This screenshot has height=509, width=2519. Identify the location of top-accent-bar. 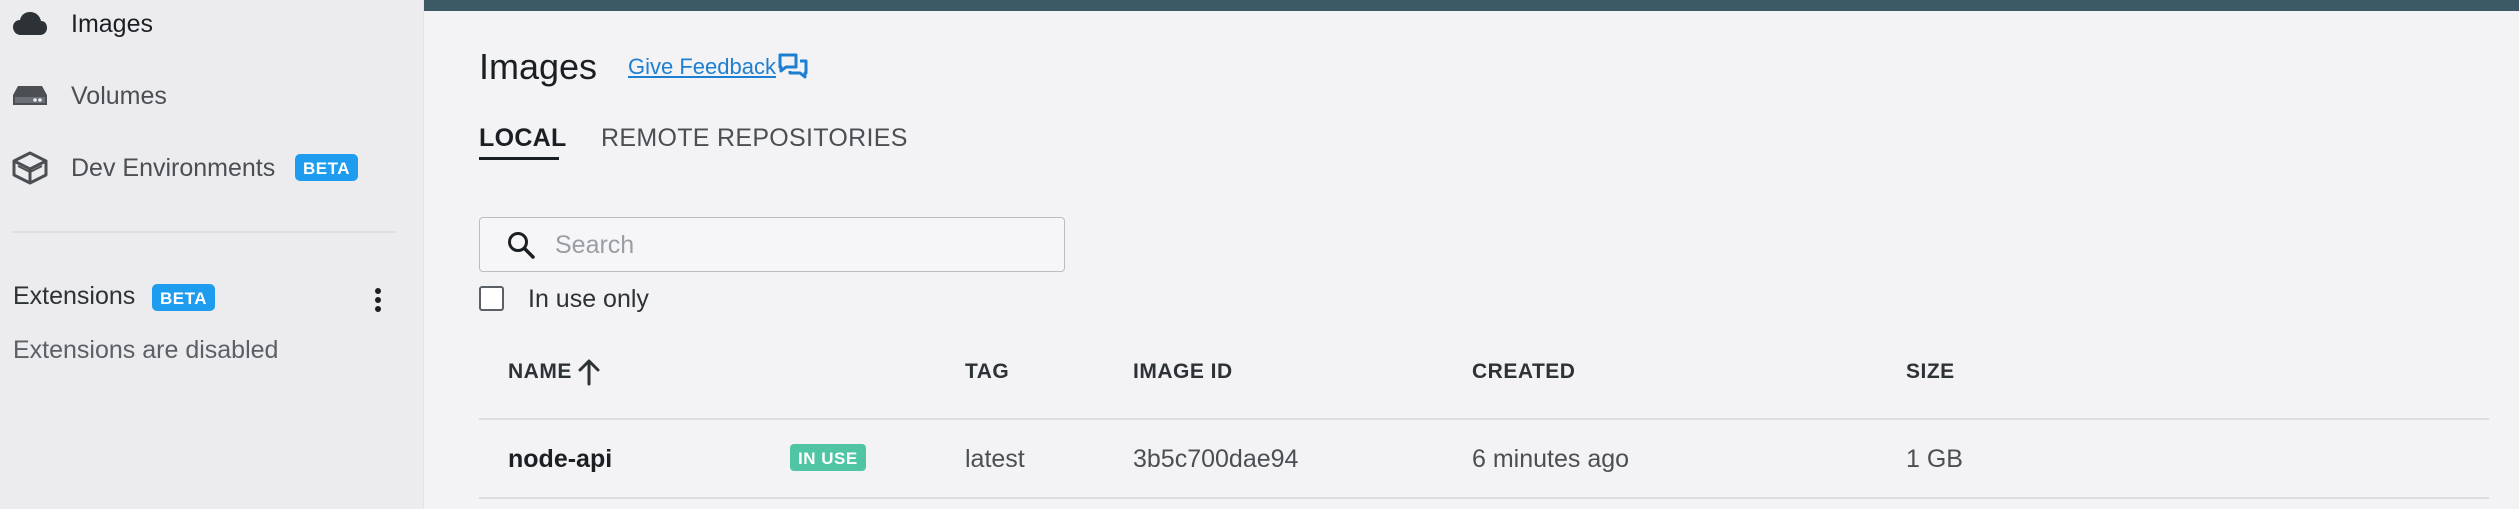
(1471, 5).